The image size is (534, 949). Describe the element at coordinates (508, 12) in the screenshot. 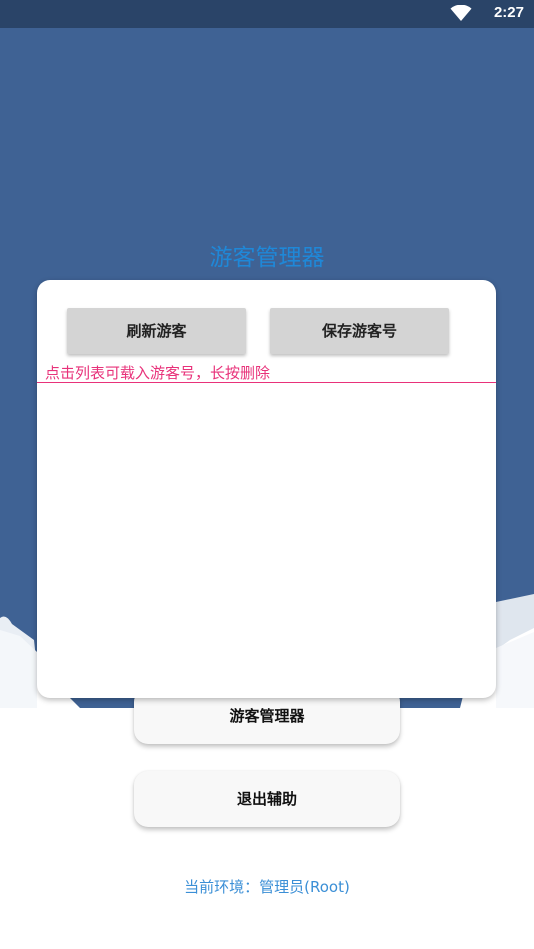

I see `status-time: 2:27` at that location.